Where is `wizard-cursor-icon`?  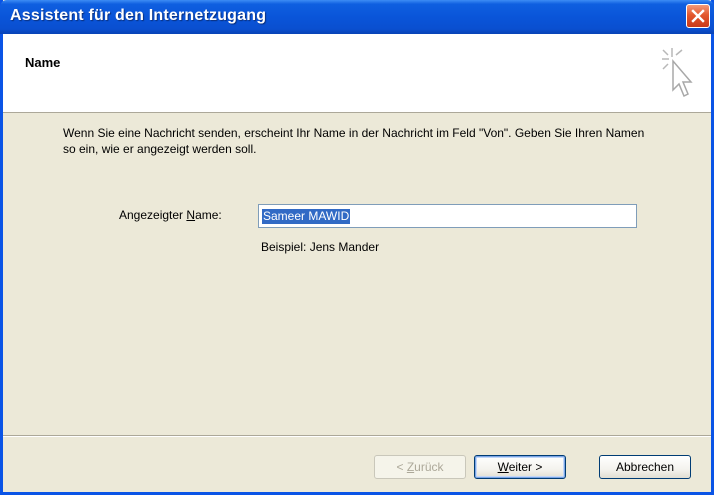 wizard-cursor-icon is located at coordinates (677, 73).